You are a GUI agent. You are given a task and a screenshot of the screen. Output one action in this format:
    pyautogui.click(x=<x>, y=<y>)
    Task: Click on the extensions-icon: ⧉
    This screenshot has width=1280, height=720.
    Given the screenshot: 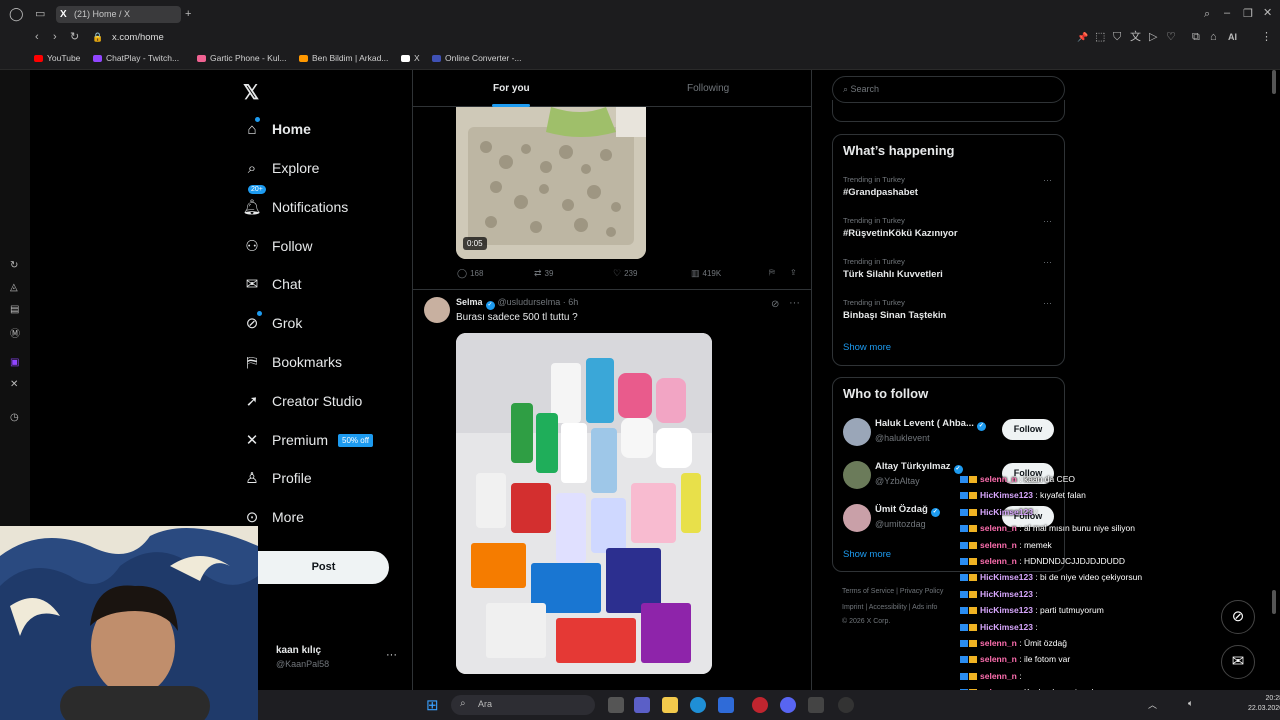 What is the action you would take?
    pyautogui.click(x=1196, y=37)
    